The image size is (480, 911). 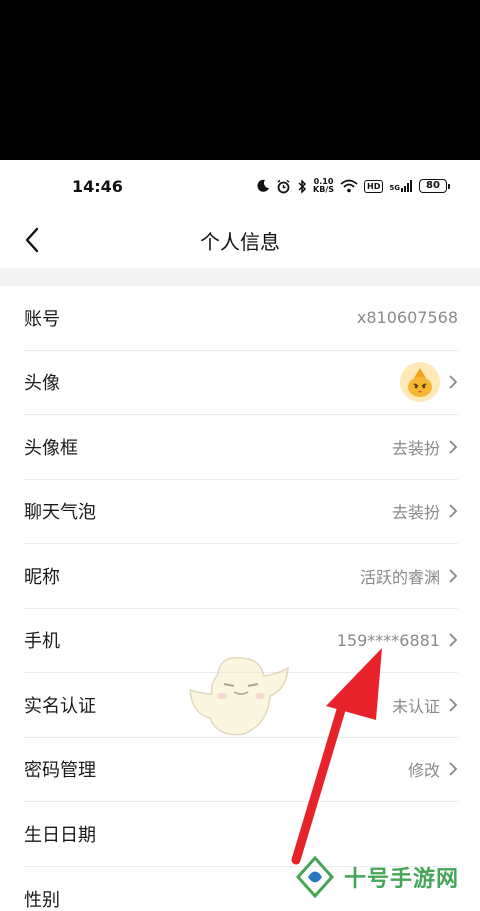 What do you see at coordinates (60, 706) in the screenshot?
I see `row-label: 实名认证` at bounding box center [60, 706].